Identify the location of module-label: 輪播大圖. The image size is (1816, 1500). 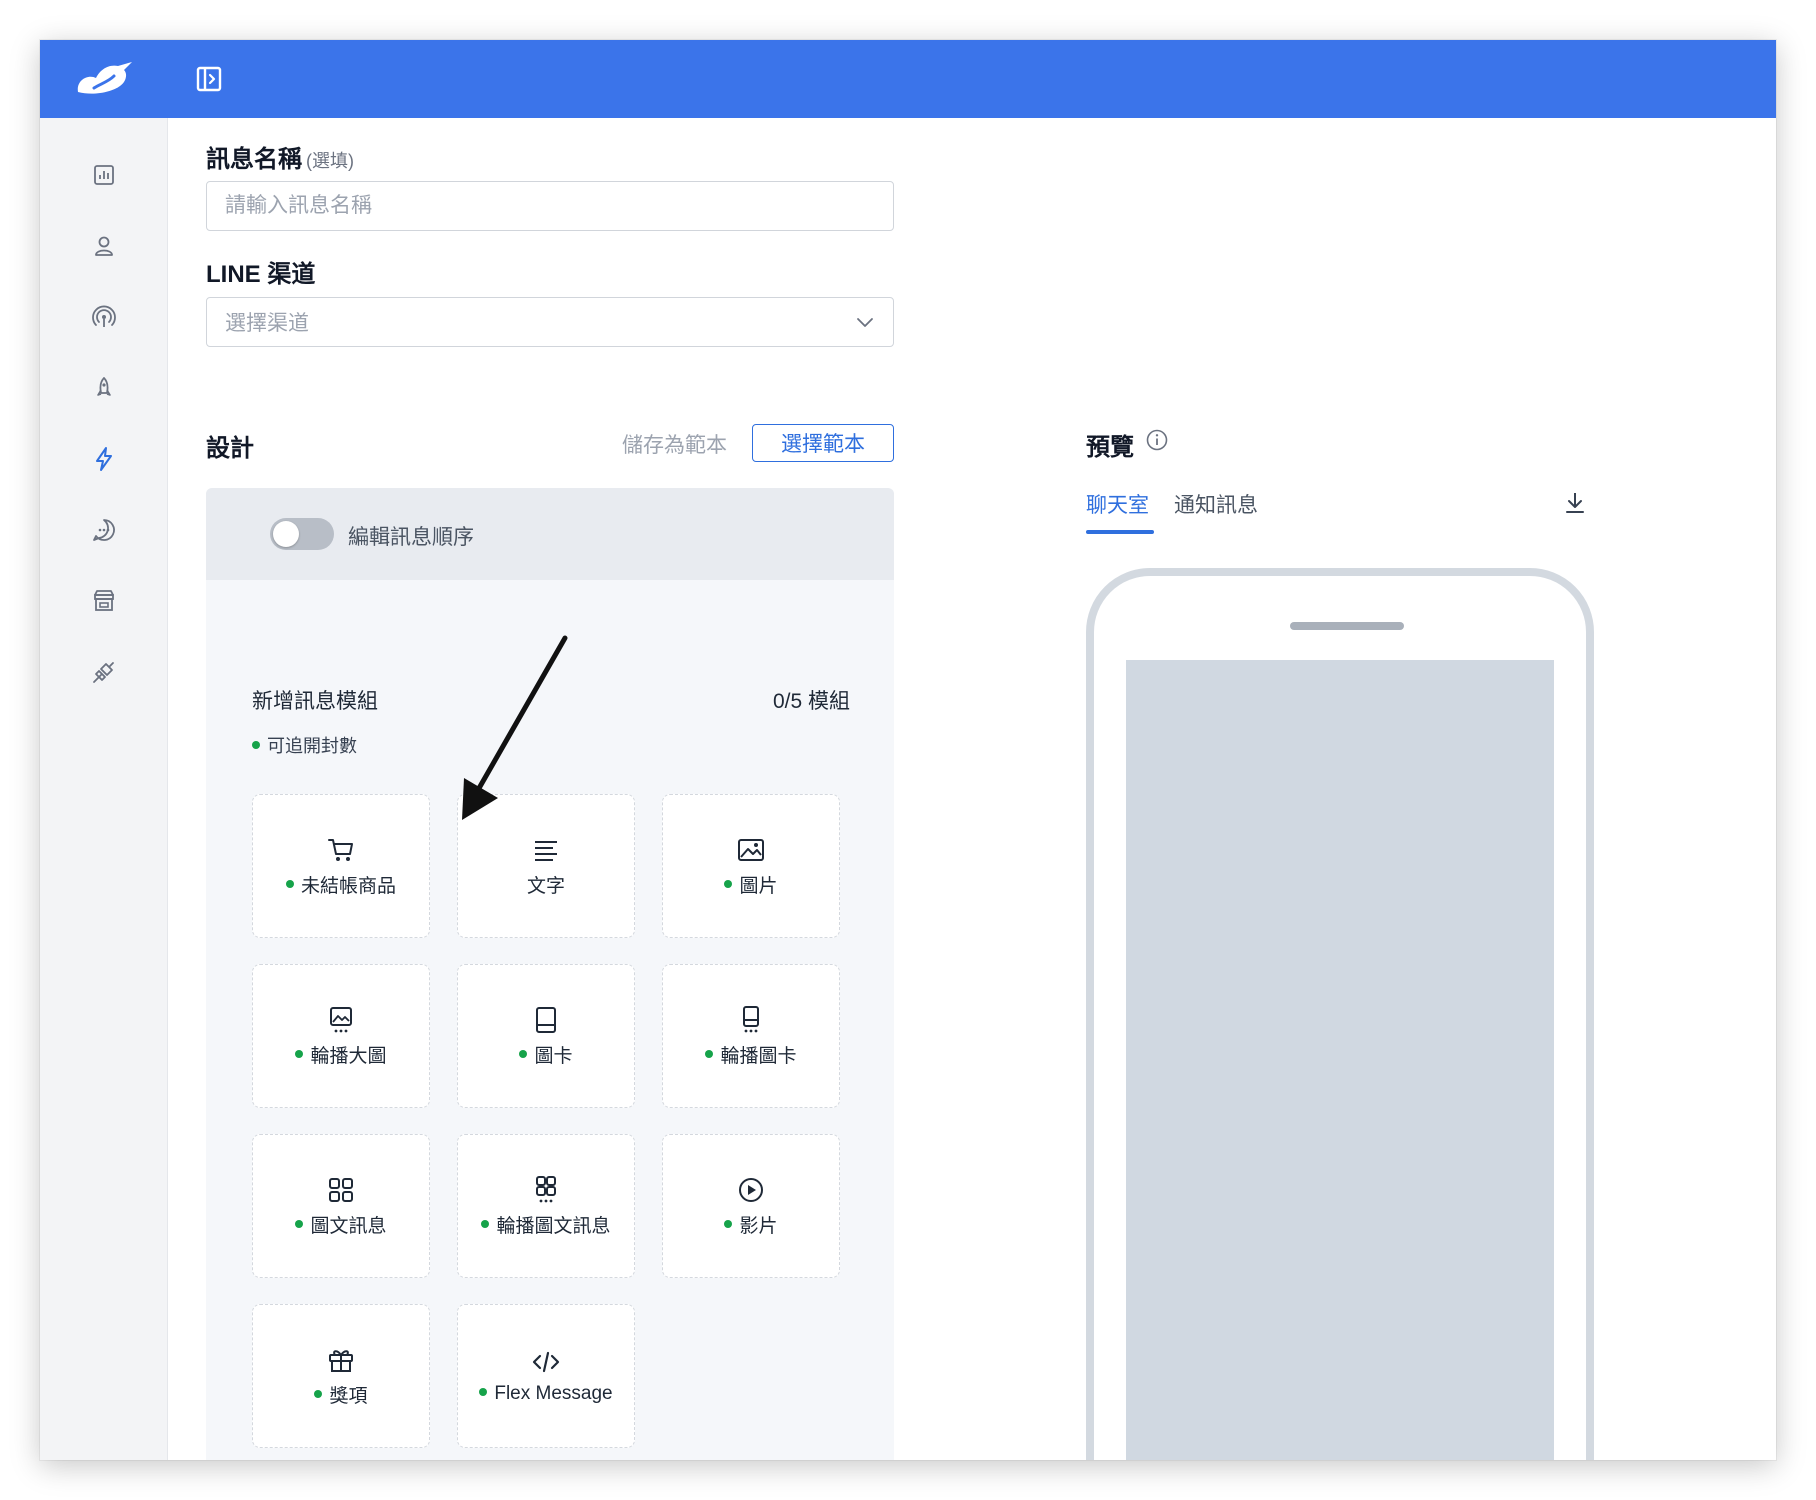
(341, 1054).